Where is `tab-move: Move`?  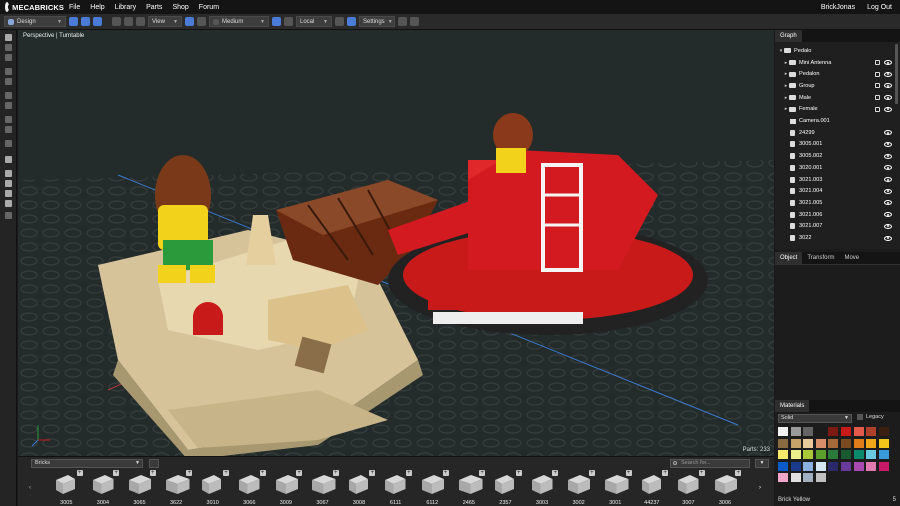 tab-move: Move is located at coordinates (852, 258).